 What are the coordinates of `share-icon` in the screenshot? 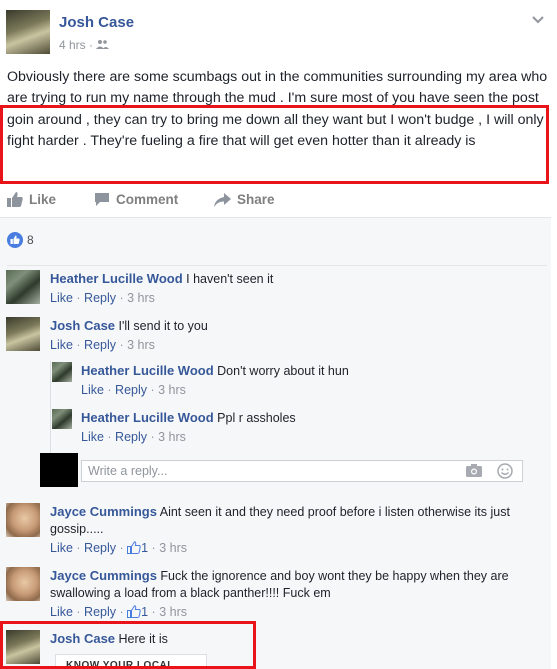 It's located at (222, 199).